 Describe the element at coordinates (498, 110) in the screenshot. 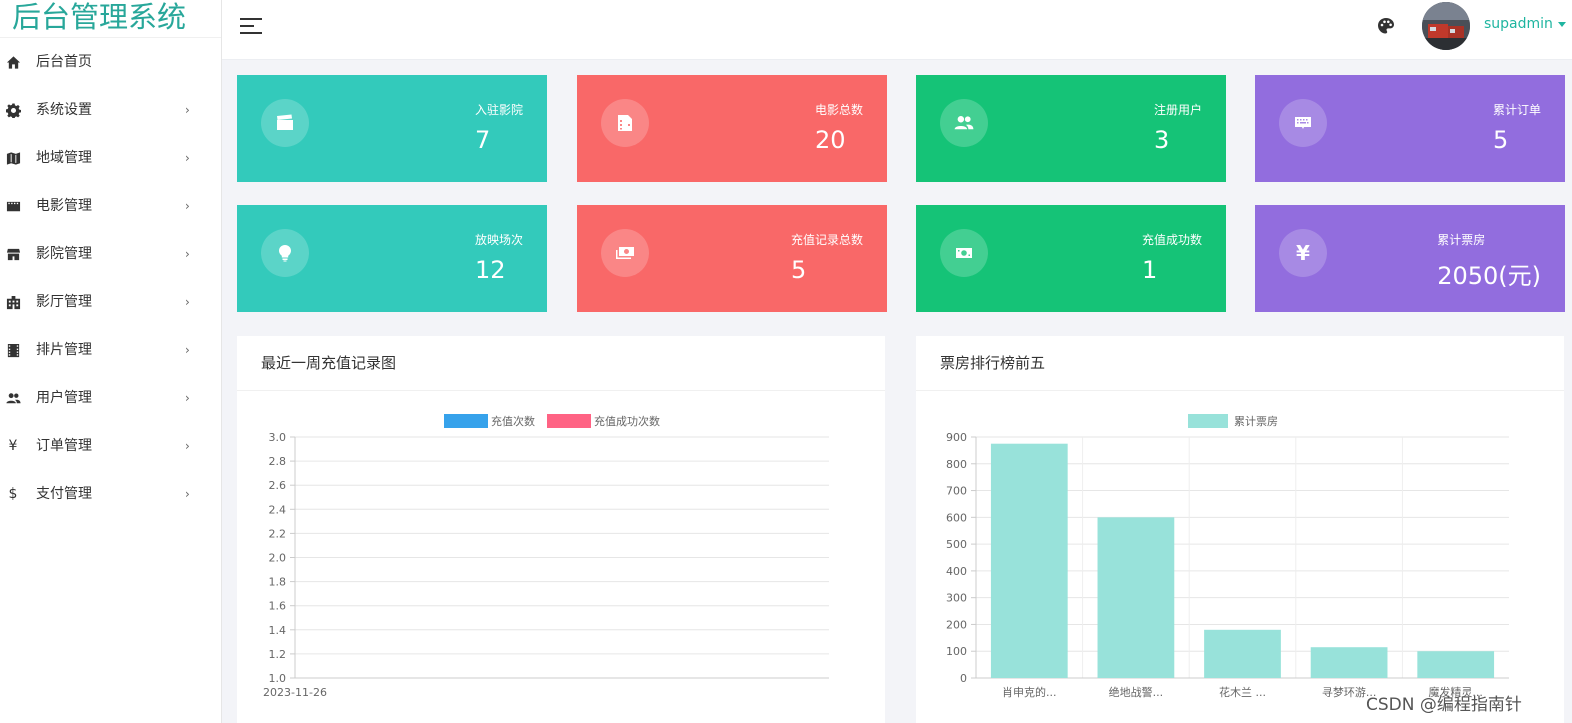

I see `stat-label: 入驻影院` at that location.